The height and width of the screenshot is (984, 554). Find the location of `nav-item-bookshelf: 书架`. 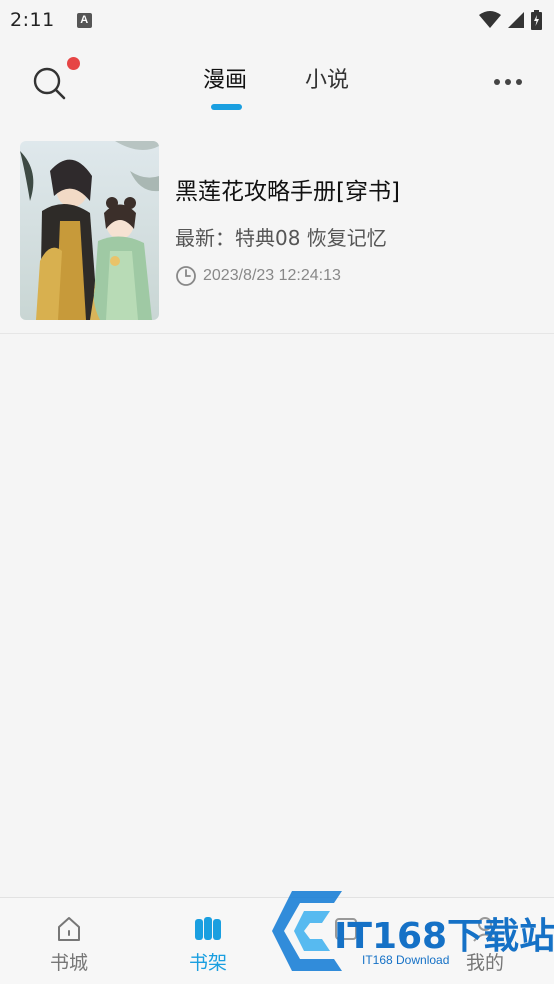

nav-item-bookshelf: 书架 is located at coordinates (208, 941).